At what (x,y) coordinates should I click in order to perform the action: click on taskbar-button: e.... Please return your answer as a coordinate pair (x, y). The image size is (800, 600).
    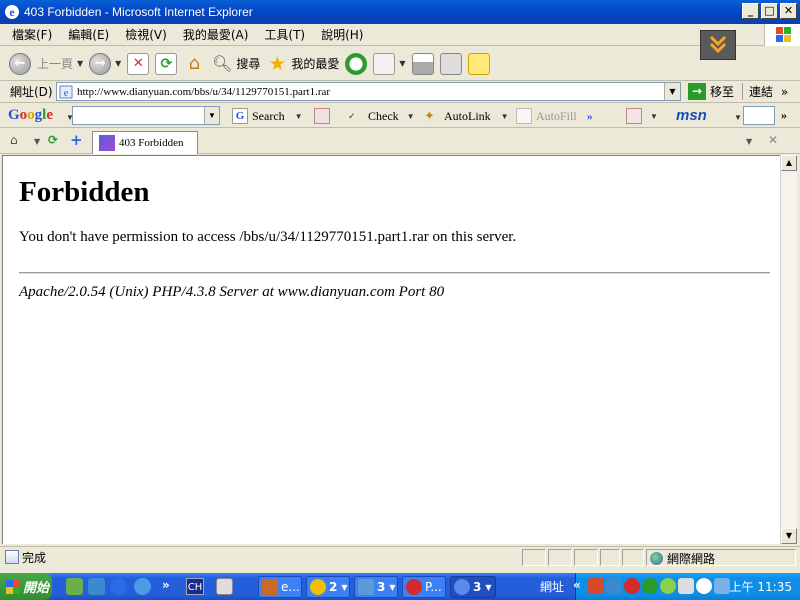
    Looking at the image, I should click on (280, 587).